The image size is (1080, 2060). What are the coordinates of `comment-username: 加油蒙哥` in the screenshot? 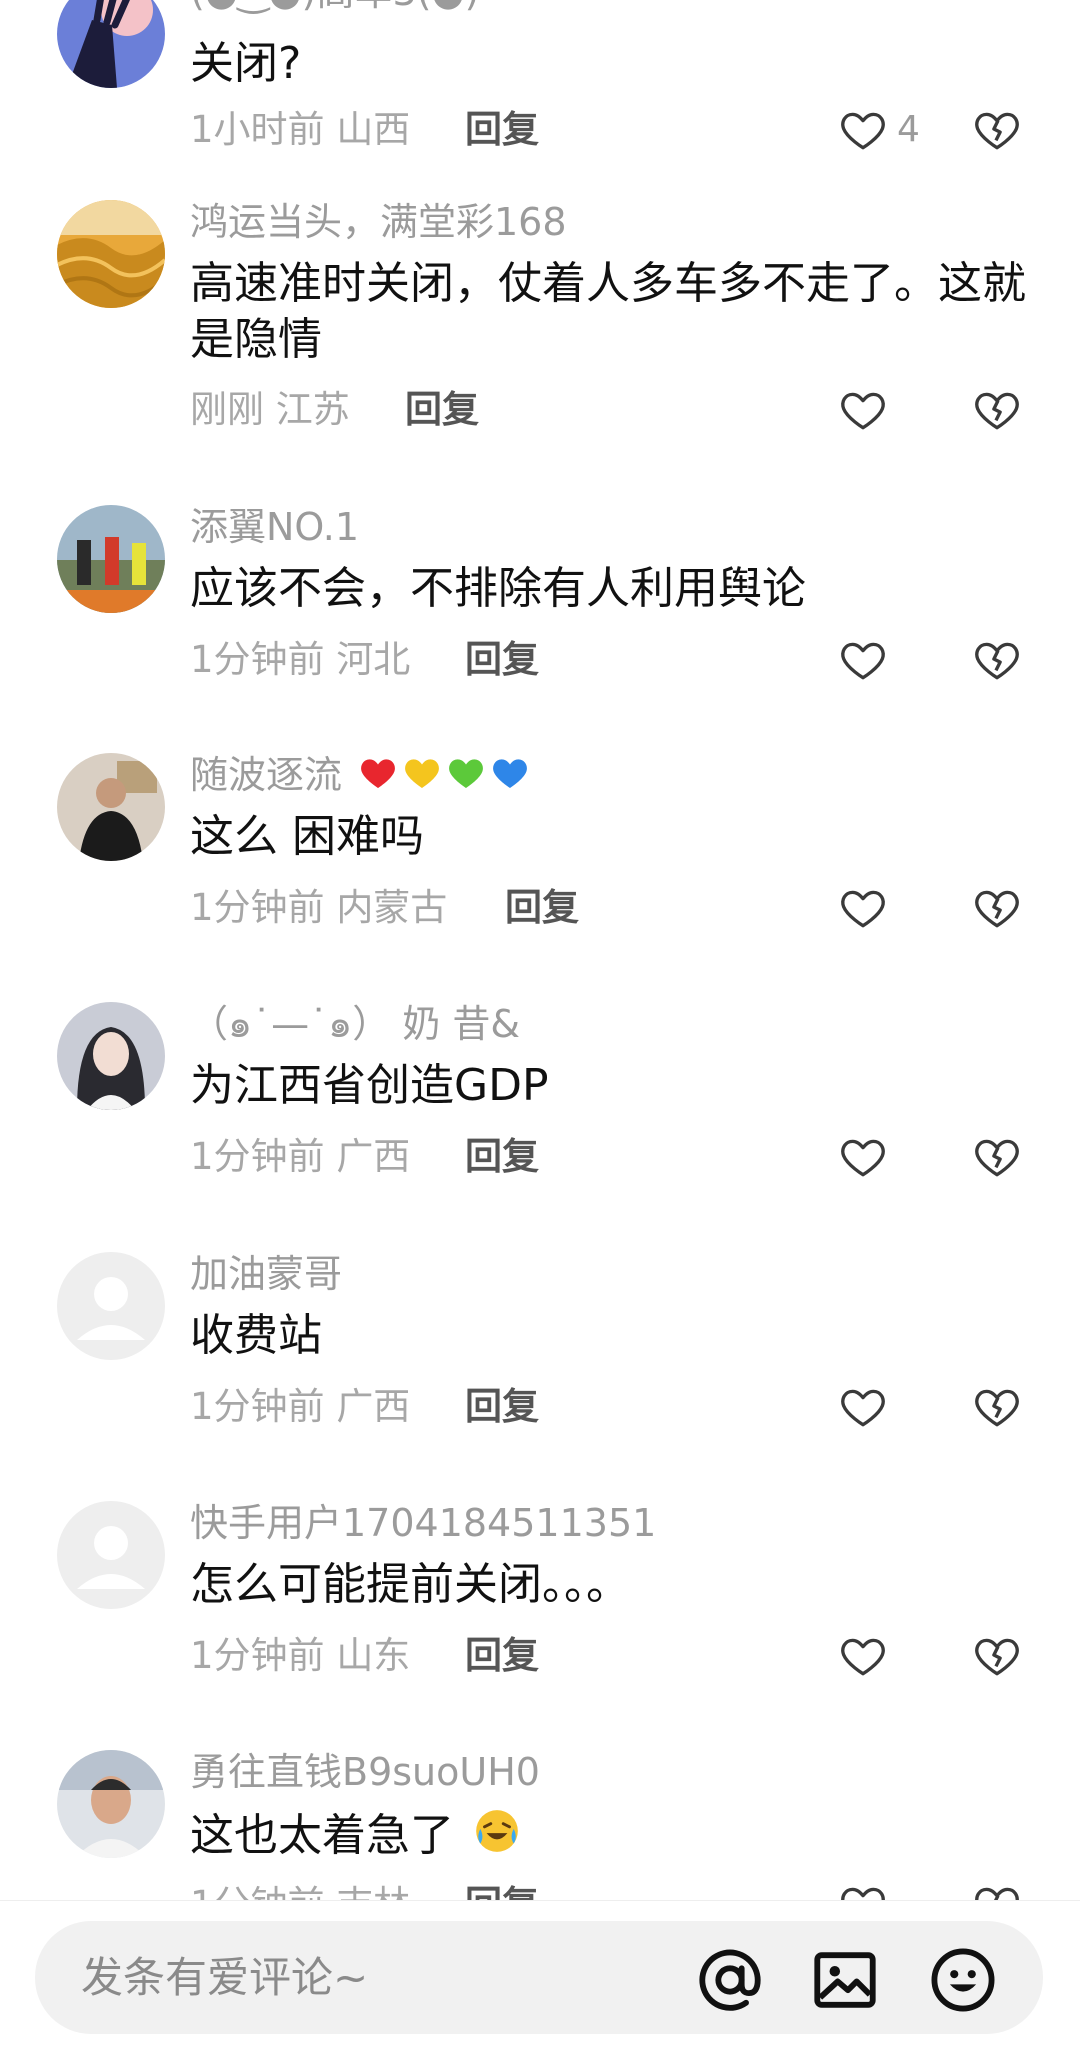 It's located at (266, 1274).